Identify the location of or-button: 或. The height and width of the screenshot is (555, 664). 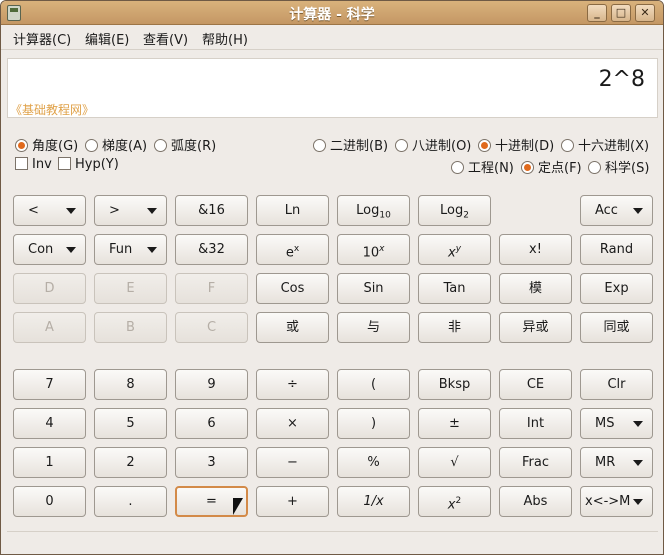
(292, 327).